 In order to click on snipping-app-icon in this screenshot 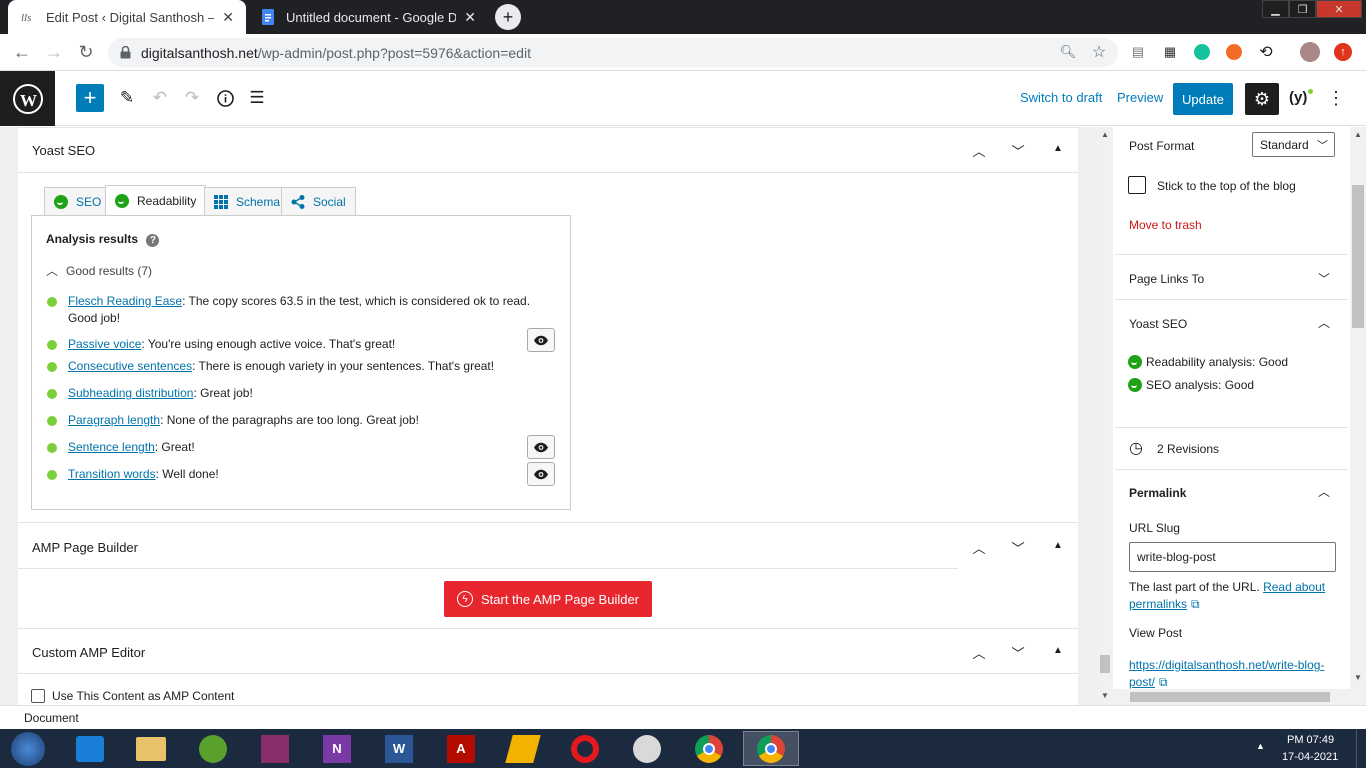, I will do `click(90, 748)`.